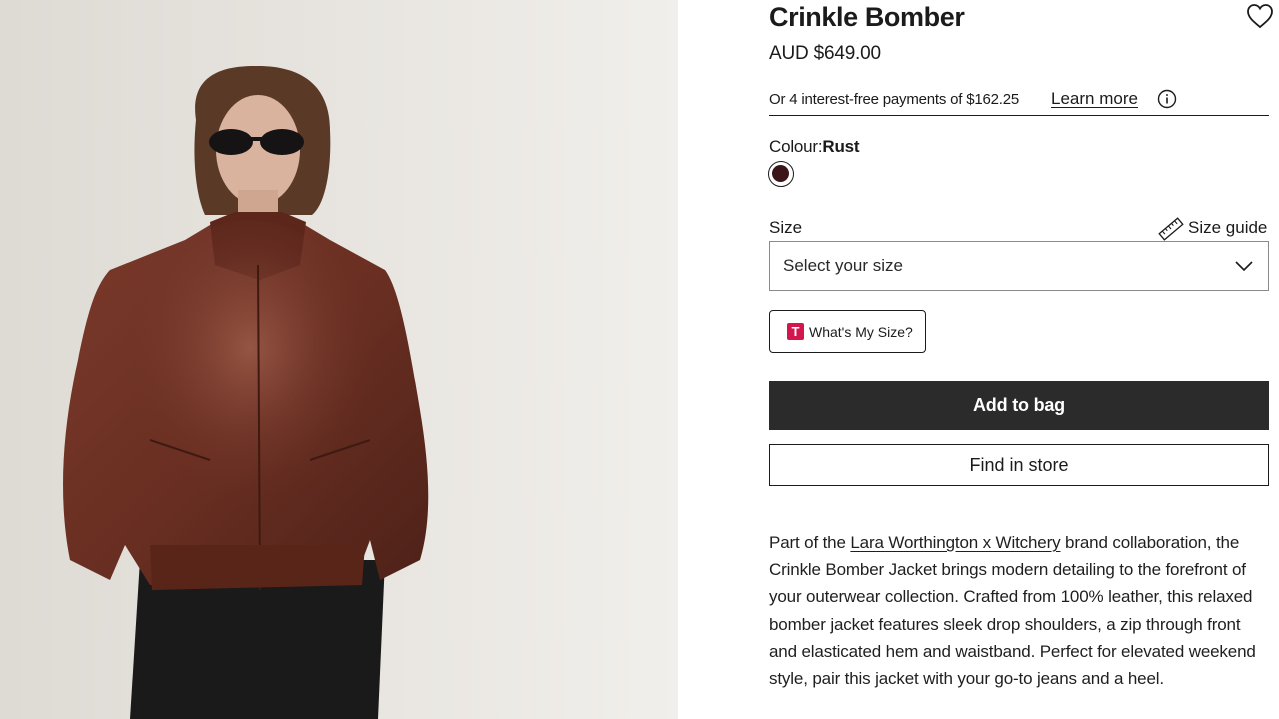 The width and height of the screenshot is (1279, 719). I want to click on size-guide-link: Size guide, so click(1213, 228).